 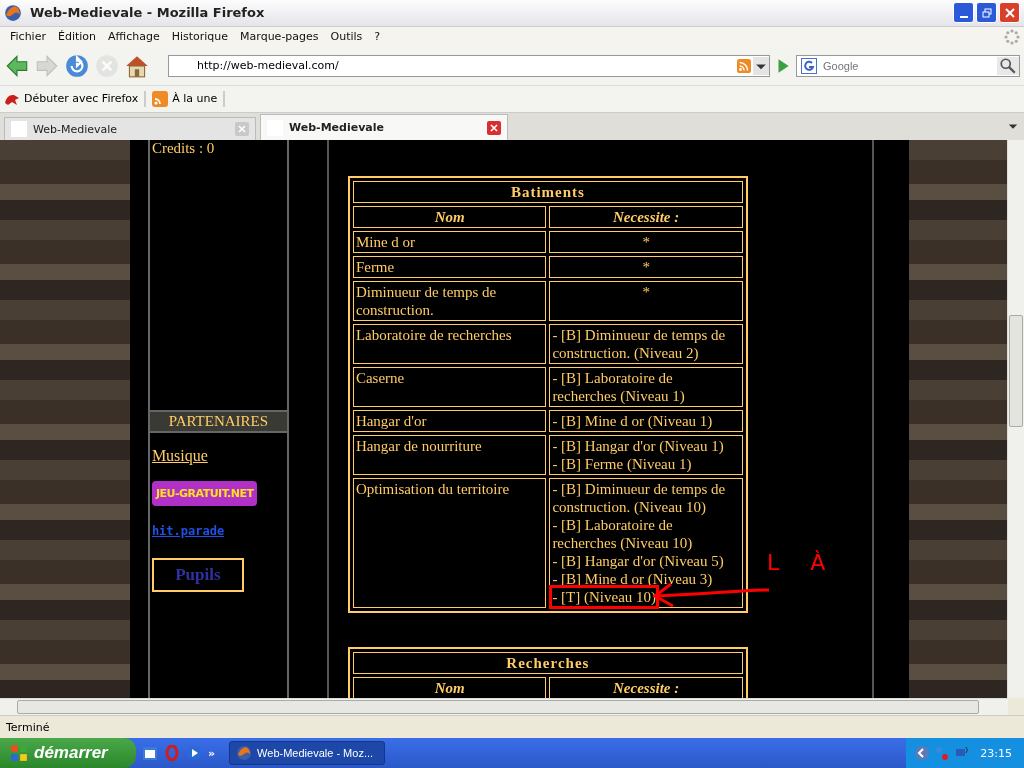 What do you see at coordinates (449, 455) in the screenshot?
I see `table-cell: Hangar de nourriture` at bounding box center [449, 455].